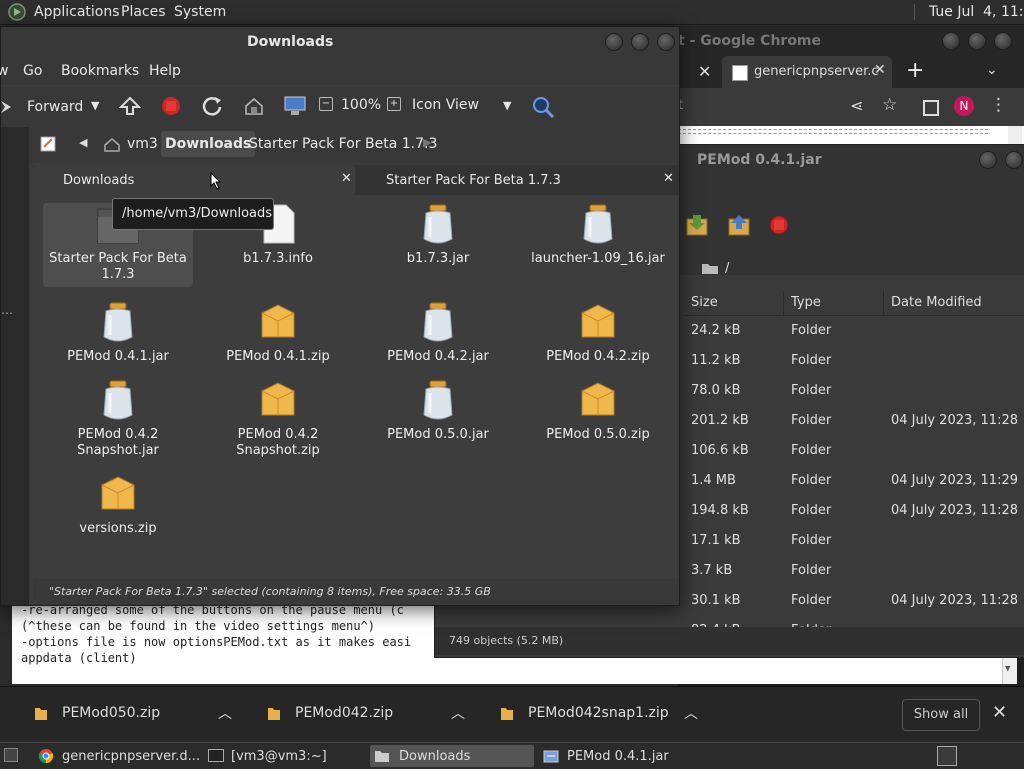  What do you see at coordinates (143, 12) in the screenshot?
I see `menu-places: Places` at bounding box center [143, 12].